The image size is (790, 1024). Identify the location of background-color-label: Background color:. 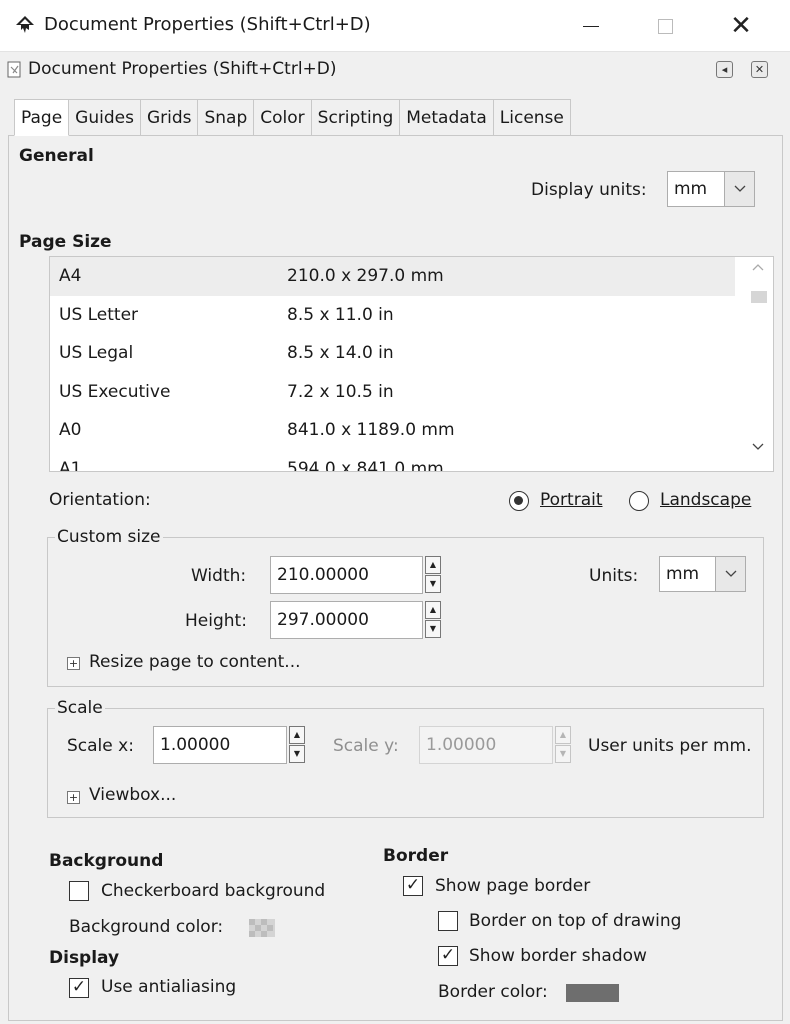
(146, 927).